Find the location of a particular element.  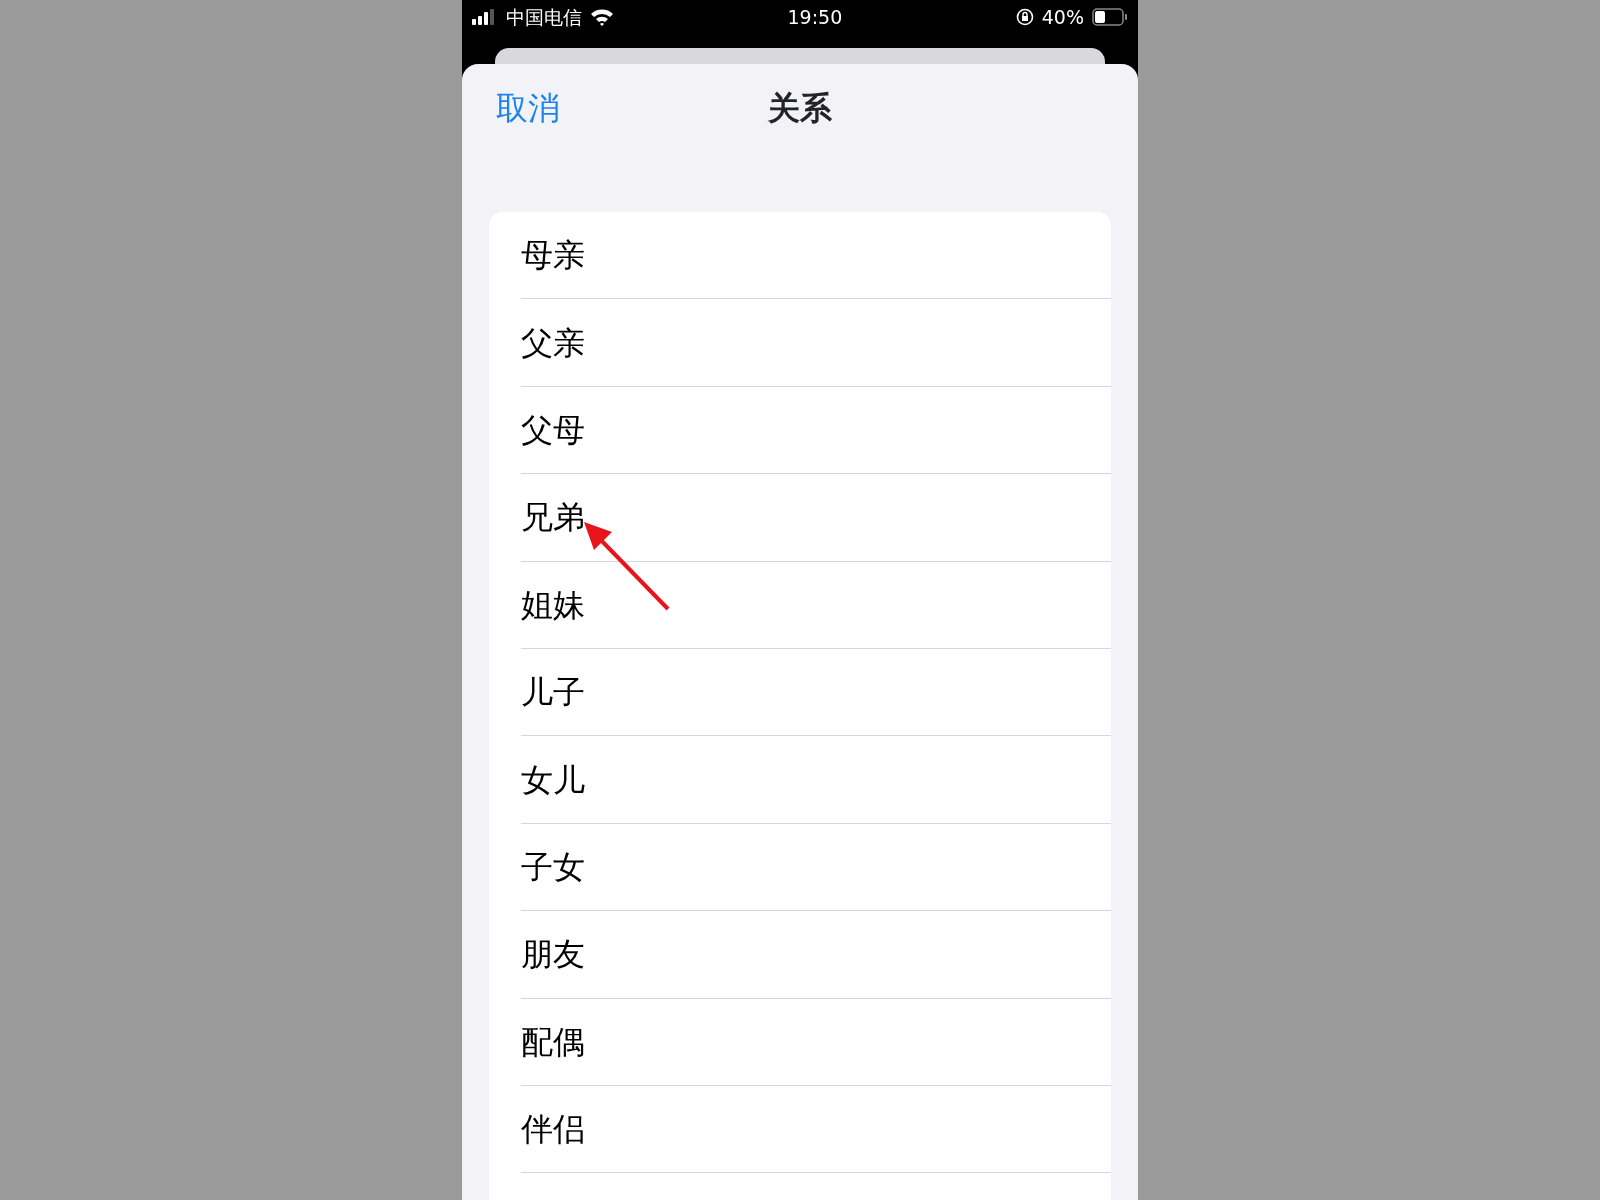

rotation-lock-icon is located at coordinates (1024, 17).